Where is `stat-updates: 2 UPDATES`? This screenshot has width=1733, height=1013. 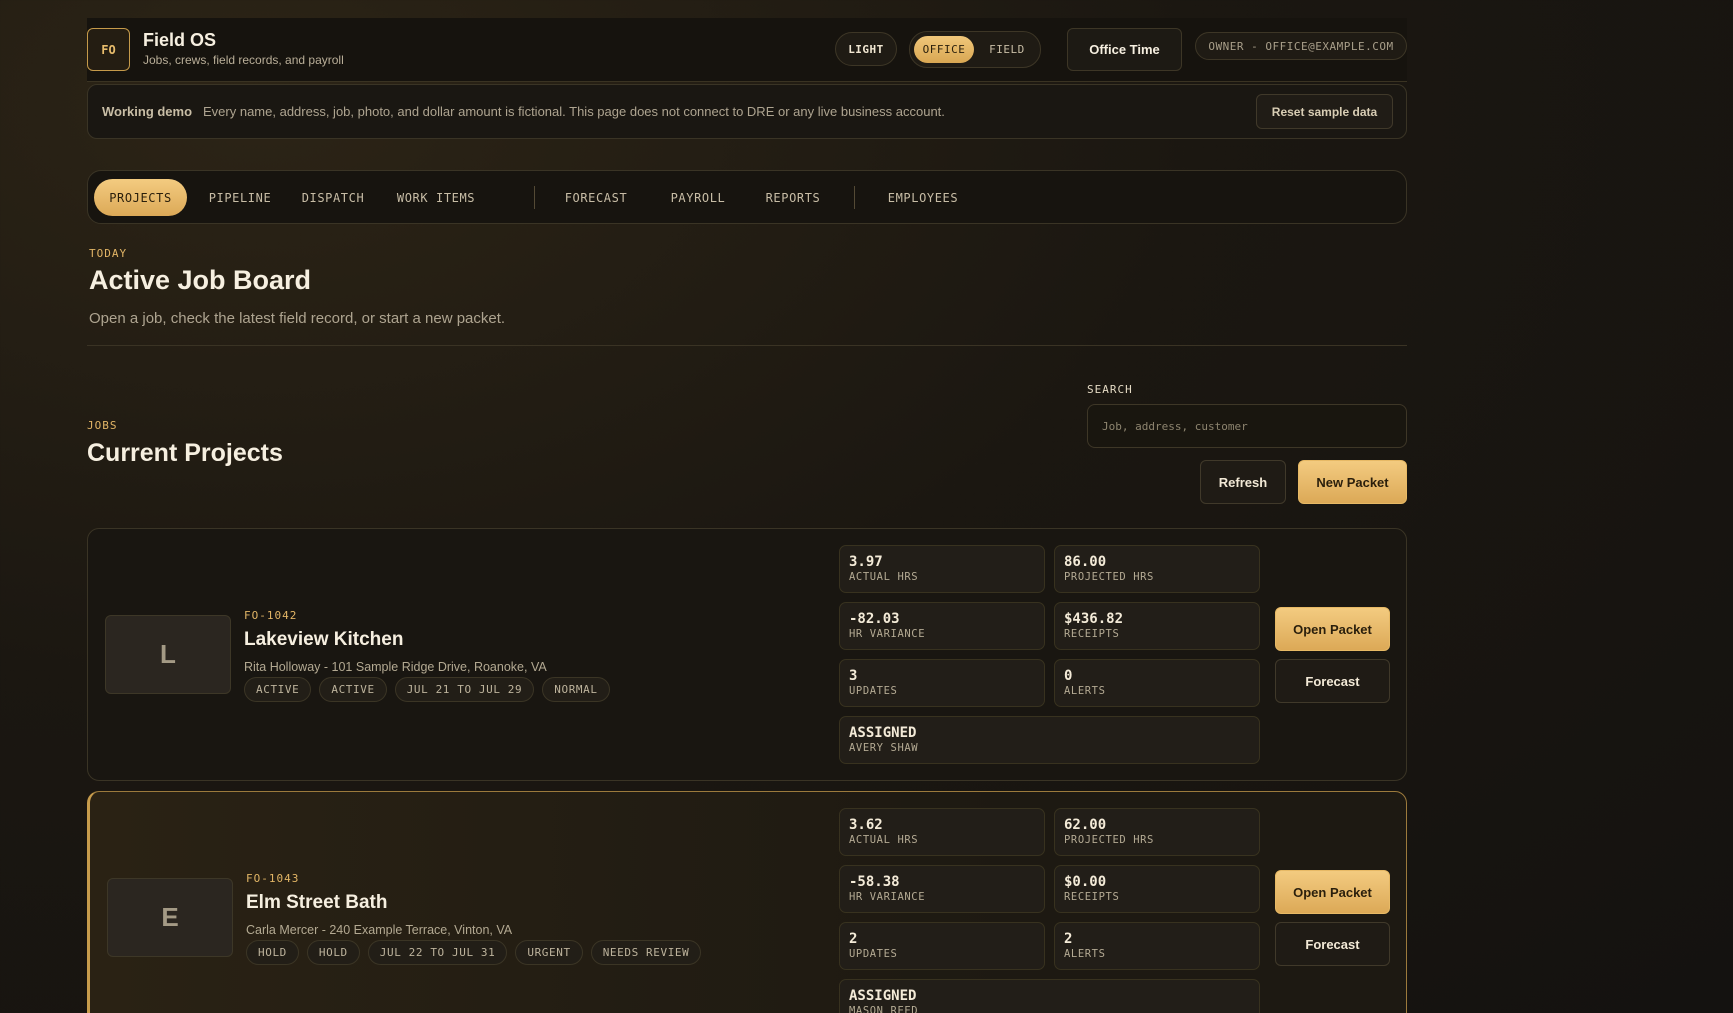
stat-updates: 2 UPDATES is located at coordinates (942, 946).